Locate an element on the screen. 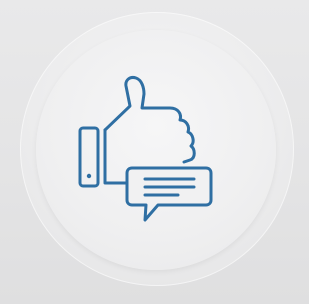  thumb-outline is located at coordinates (149, 120).